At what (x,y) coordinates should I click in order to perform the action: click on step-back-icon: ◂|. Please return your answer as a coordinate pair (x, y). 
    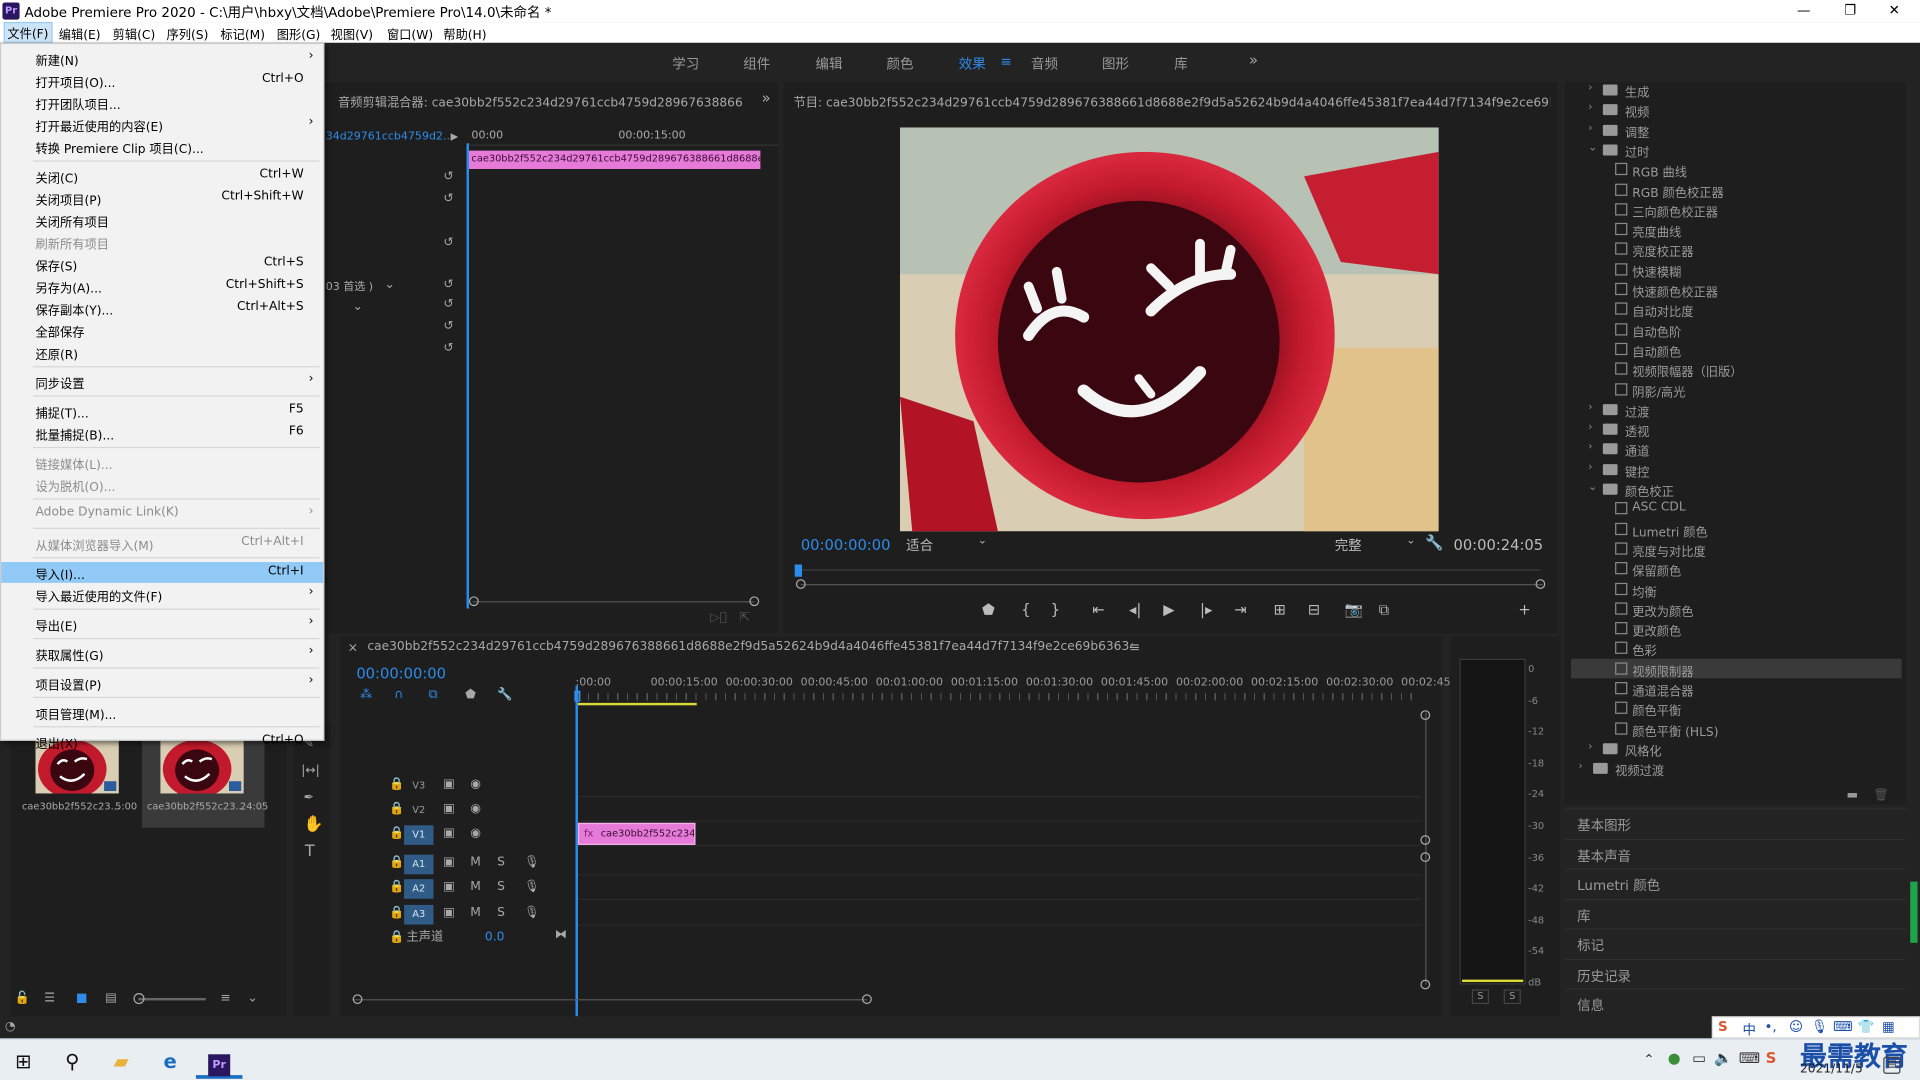
    Looking at the image, I should click on (1135, 609).